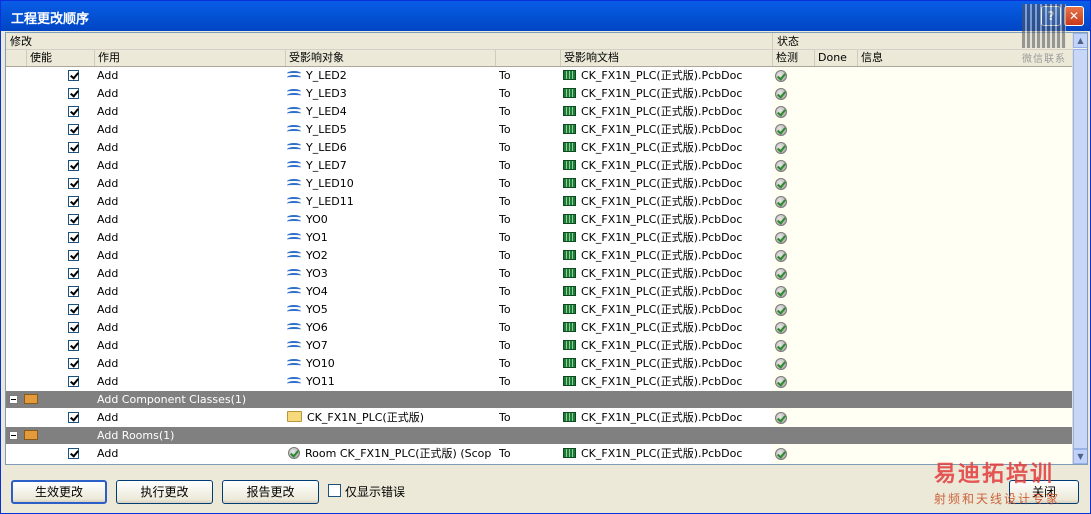 The width and height of the screenshot is (1091, 514). Describe the element at coordinates (60, 58) in the screenshot. I see `column-header-enable: 使能▽` at that location.